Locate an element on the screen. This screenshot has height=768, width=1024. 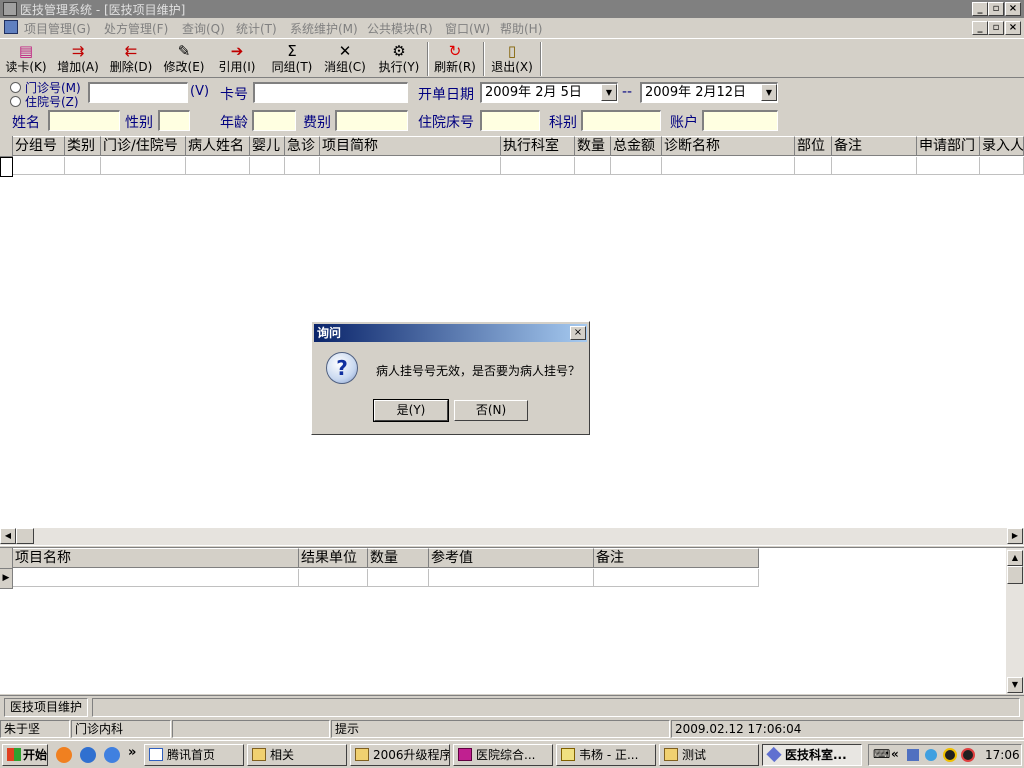
column-header: 项目名称 is located at coordinates (156, 558).